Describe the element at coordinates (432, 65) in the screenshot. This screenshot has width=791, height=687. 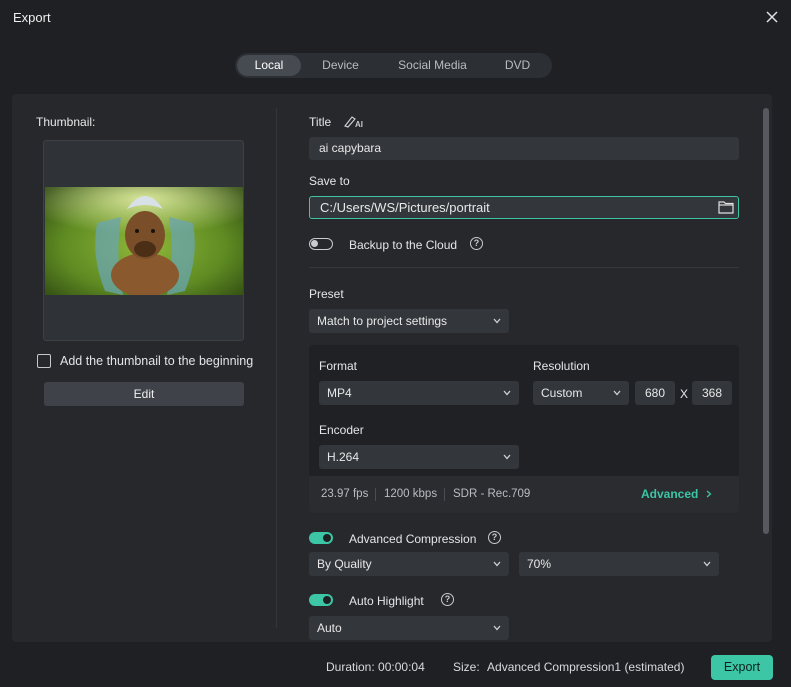
I see `tab-social-media: Social Media` at that location.